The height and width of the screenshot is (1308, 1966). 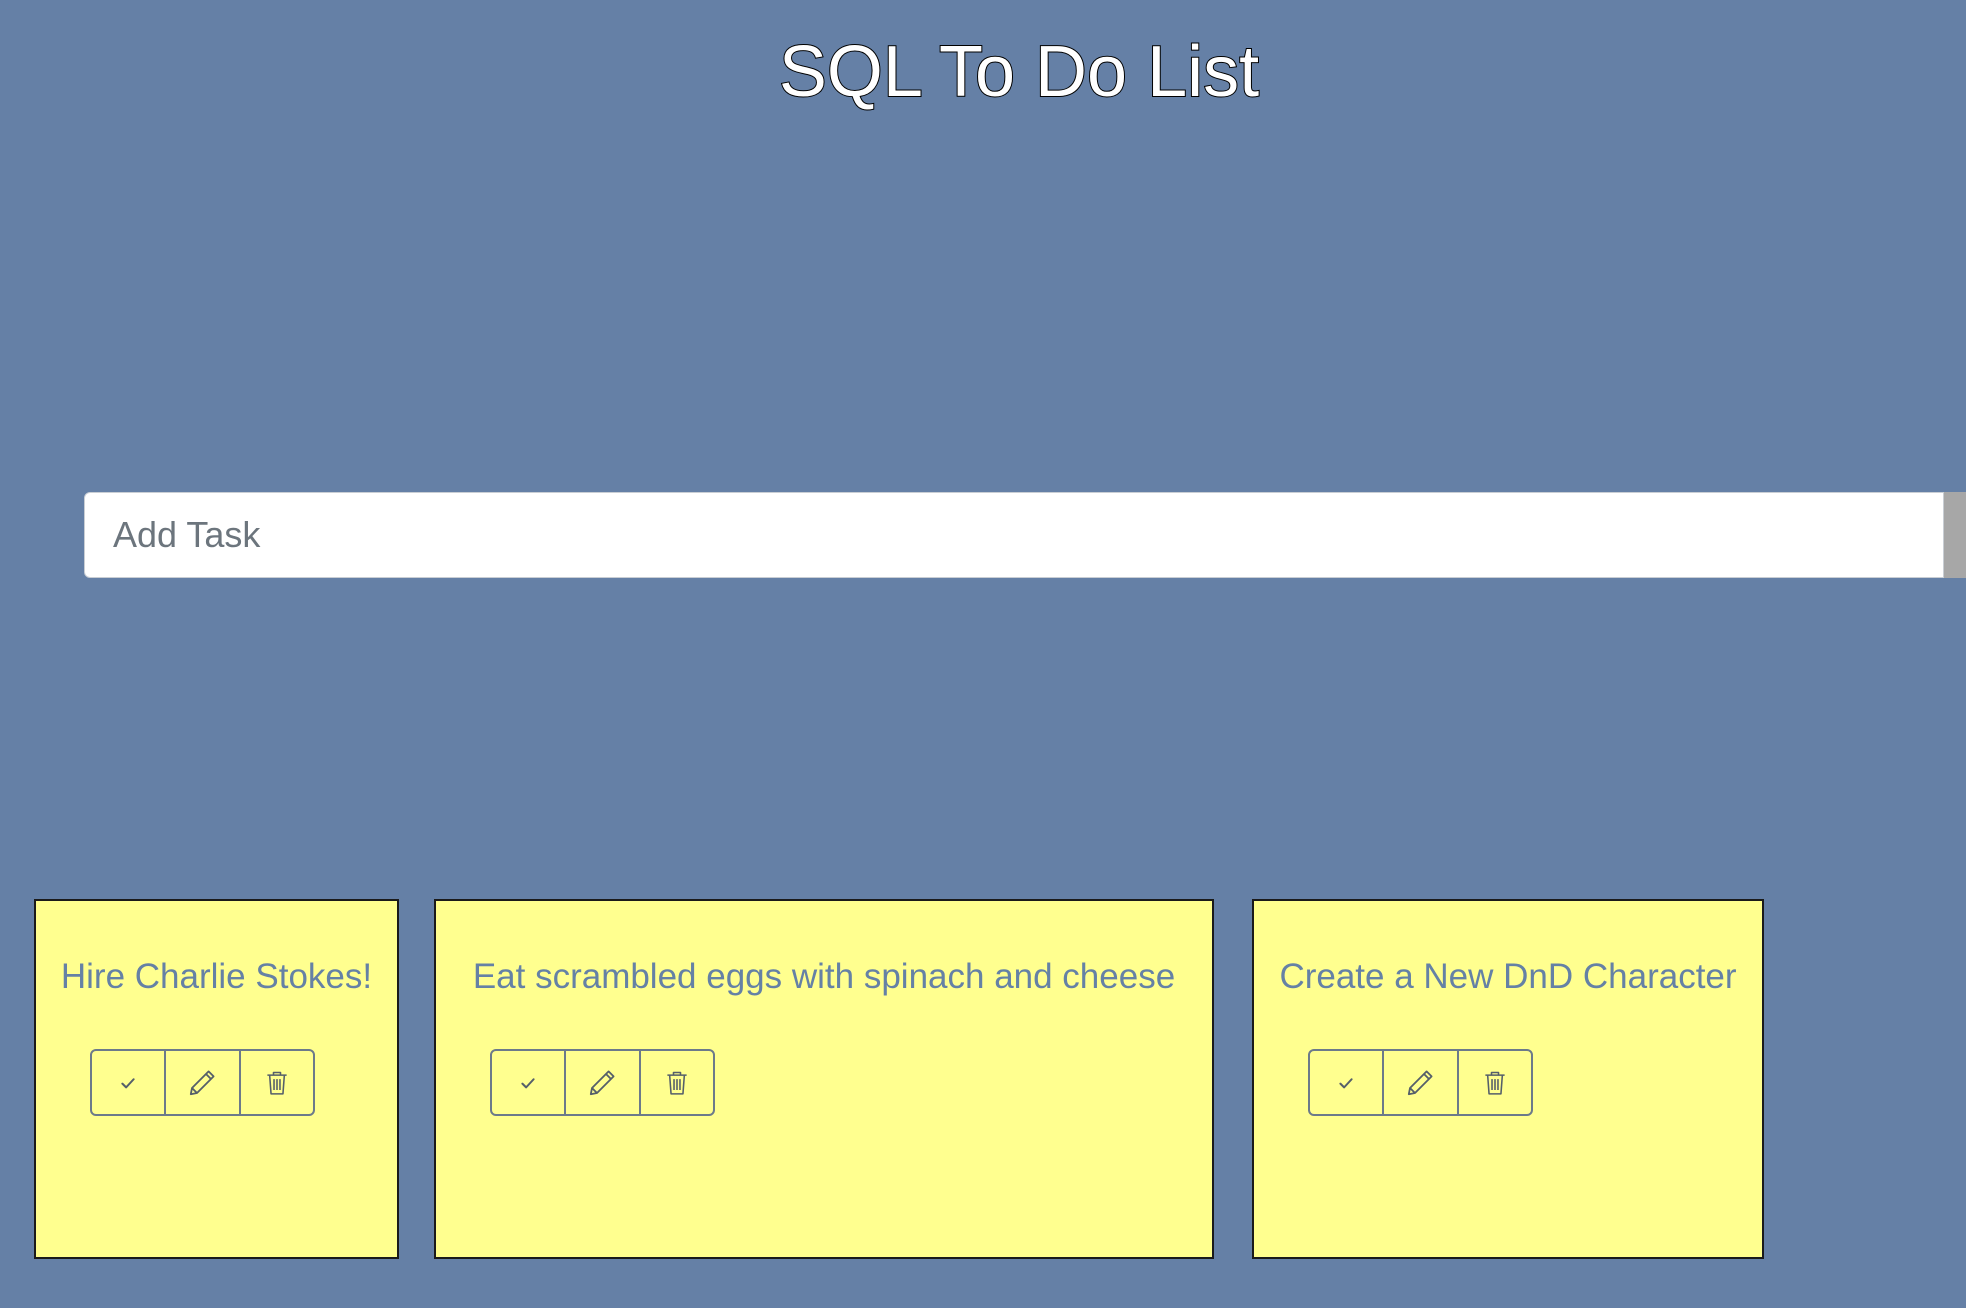 I want to click on task-title: Hire Charlie Stokes!, so click(x=216, y=976).